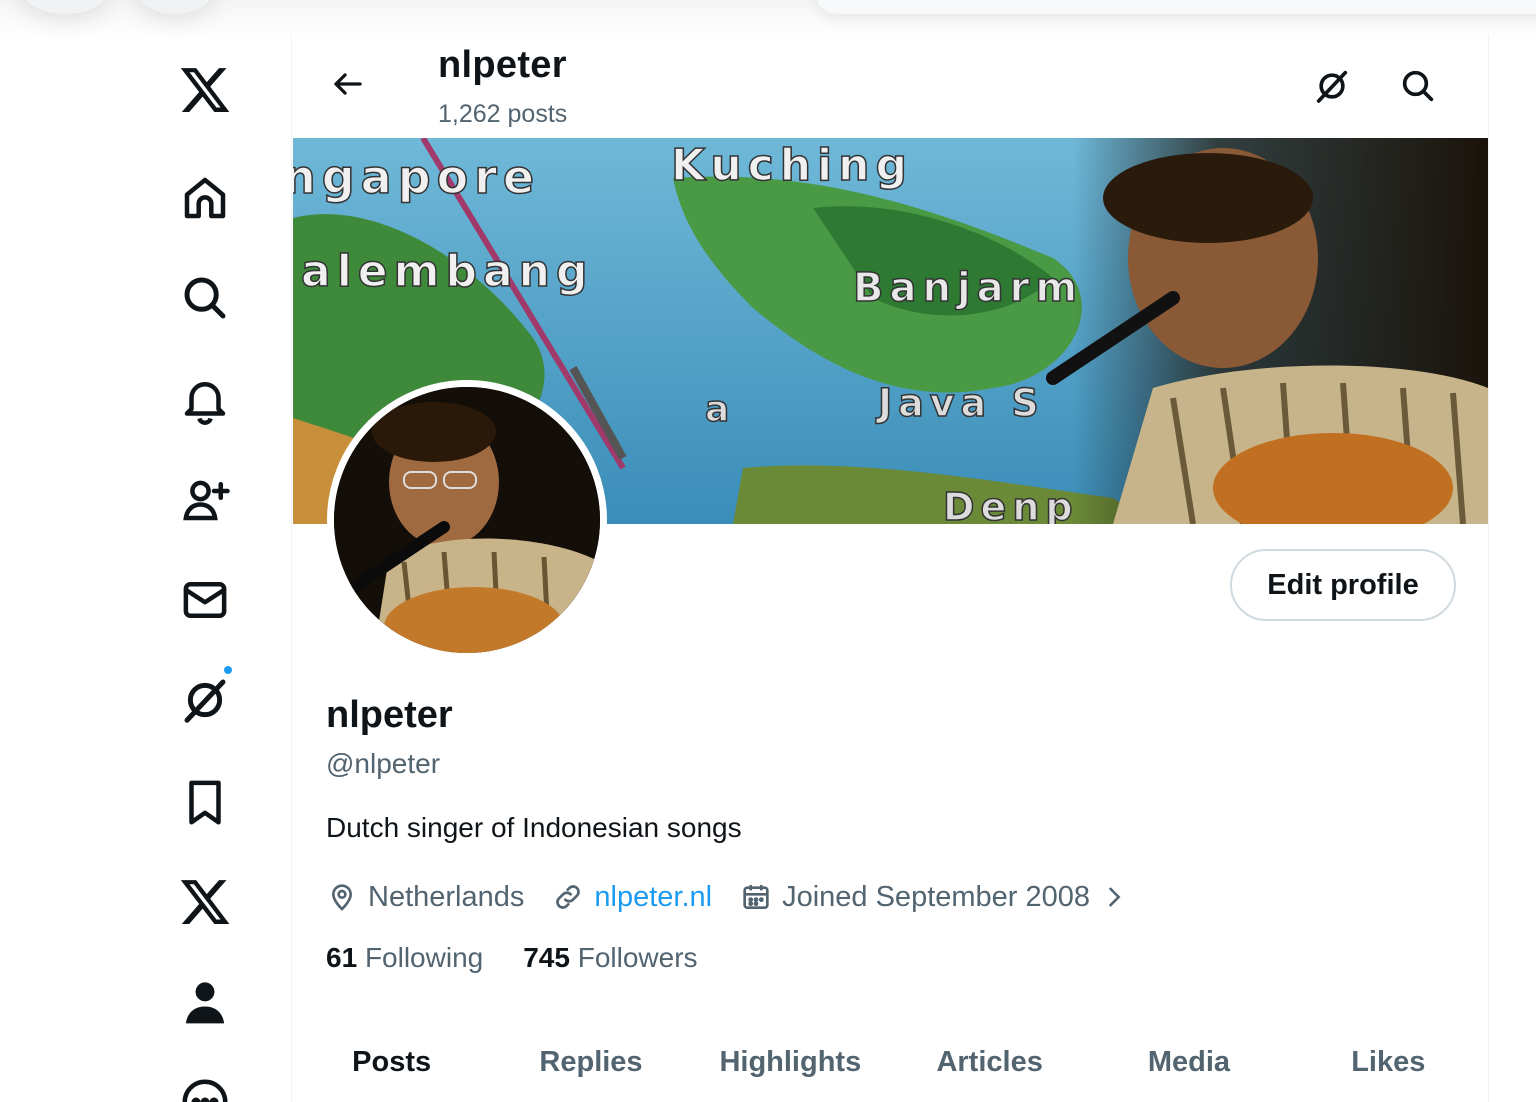 The height and width of the screenshot is (1102, 1536). What do you see at coordinates (653, 897) in the screenshot?
I see `website-link: nlpeter.nl` at bounding box center [653, 897].